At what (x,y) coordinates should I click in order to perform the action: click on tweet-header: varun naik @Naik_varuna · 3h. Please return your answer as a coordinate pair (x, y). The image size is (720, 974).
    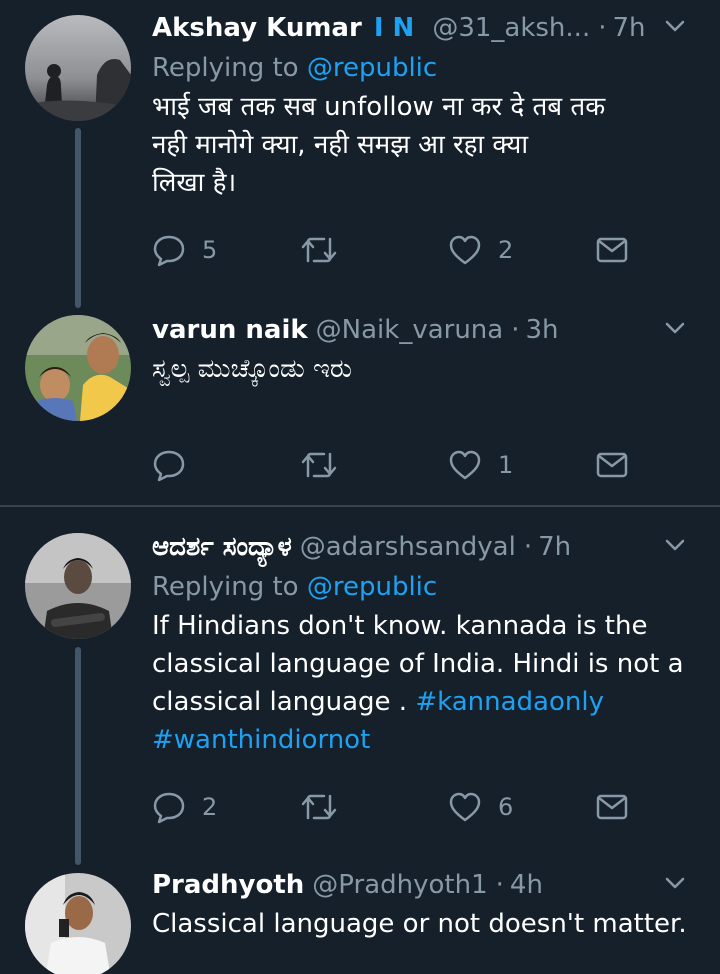
    Looking at the image, I should click on (426, 330).